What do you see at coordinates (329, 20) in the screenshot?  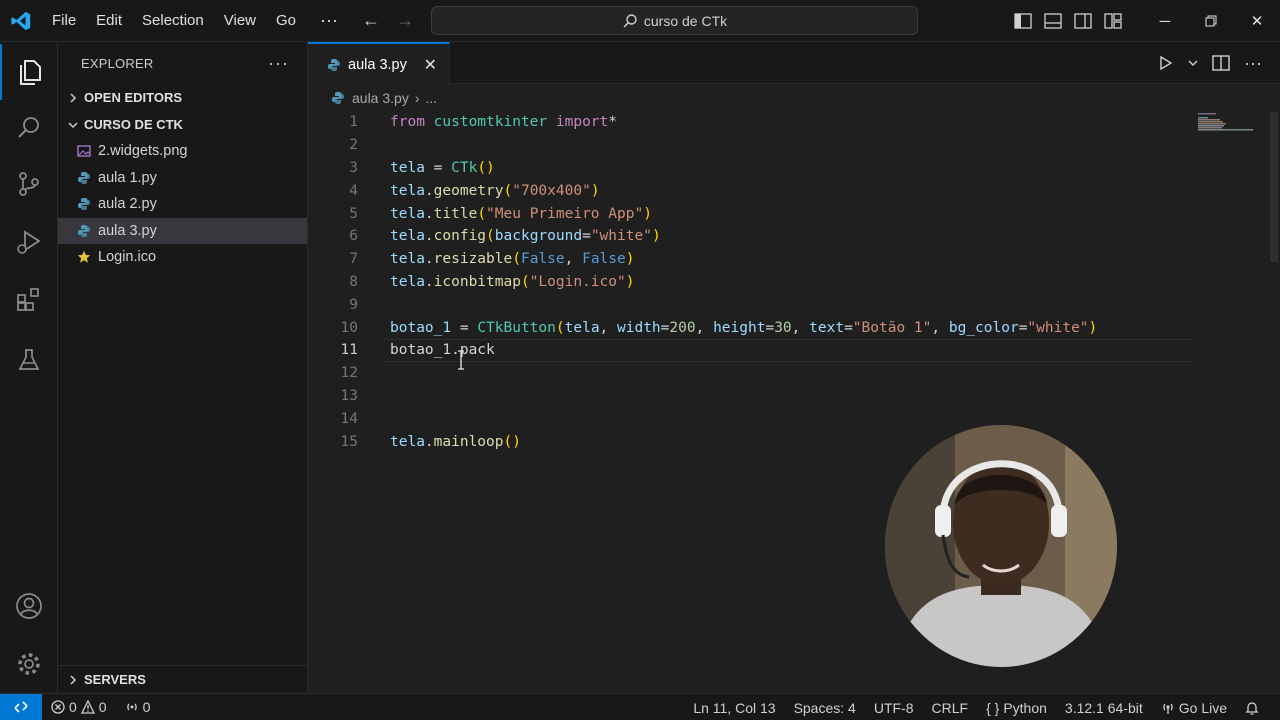 I see `menu-more-button: ···` at bounding box center [329, 20].